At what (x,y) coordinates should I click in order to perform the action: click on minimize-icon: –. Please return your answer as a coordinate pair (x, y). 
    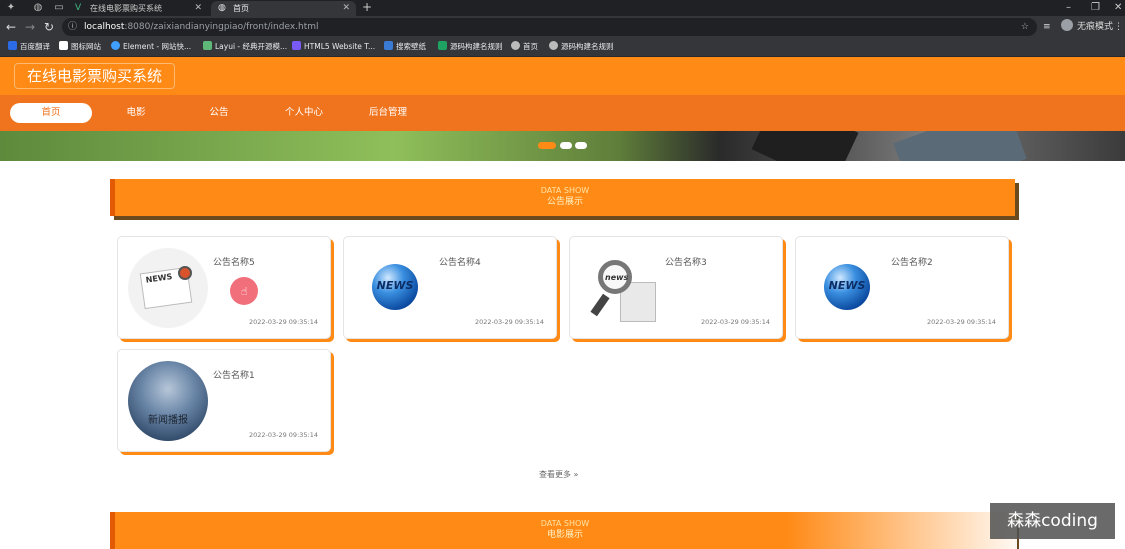
    Looking at the image, I should click on (1068, 7).